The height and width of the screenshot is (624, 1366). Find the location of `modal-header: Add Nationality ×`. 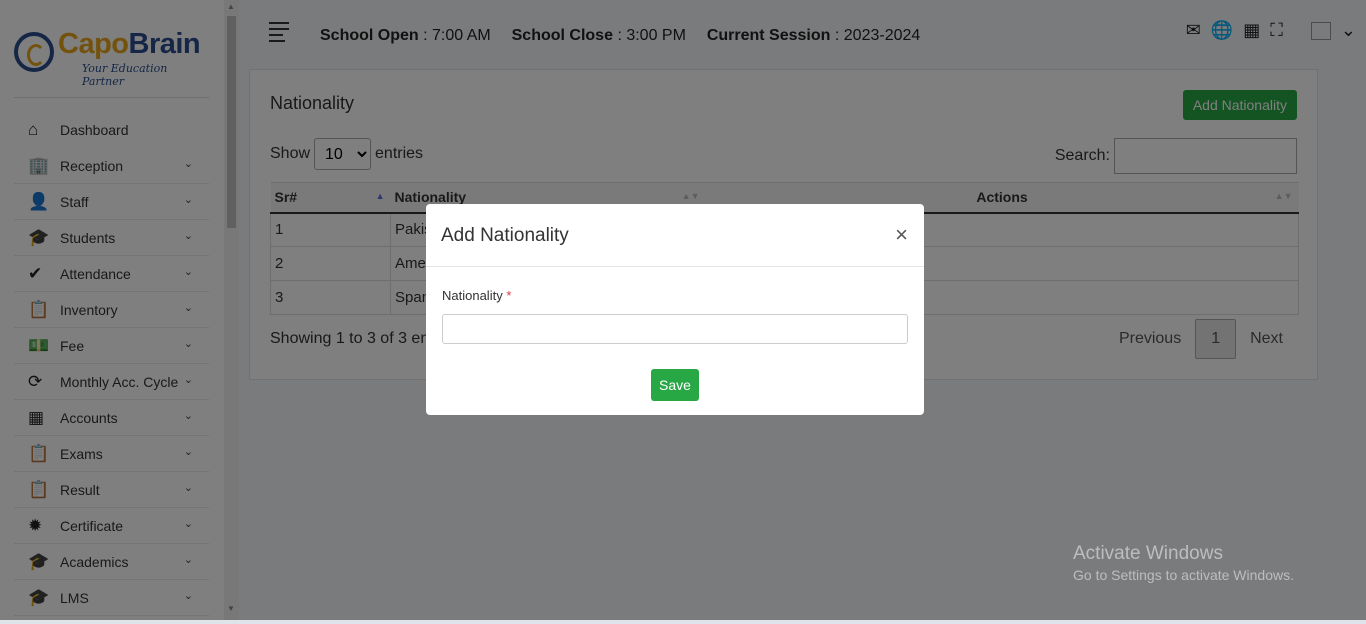

modal-header: Add Nationality × is located at coordinates (675, 235).